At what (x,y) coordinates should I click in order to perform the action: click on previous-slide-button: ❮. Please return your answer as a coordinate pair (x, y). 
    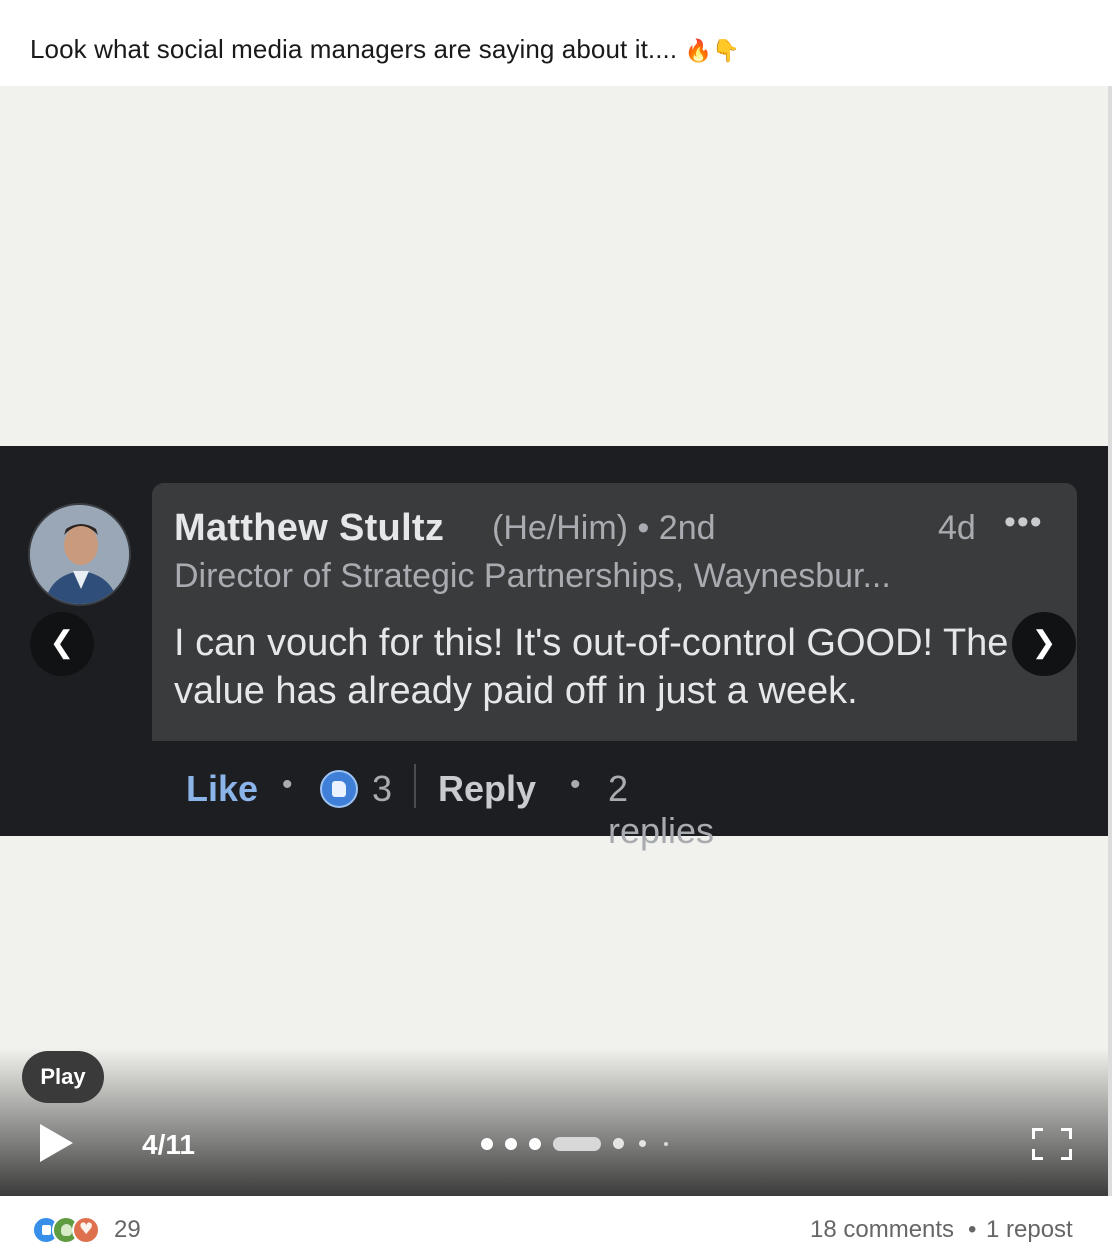
    Looking at the image, I should click on (62, 644).